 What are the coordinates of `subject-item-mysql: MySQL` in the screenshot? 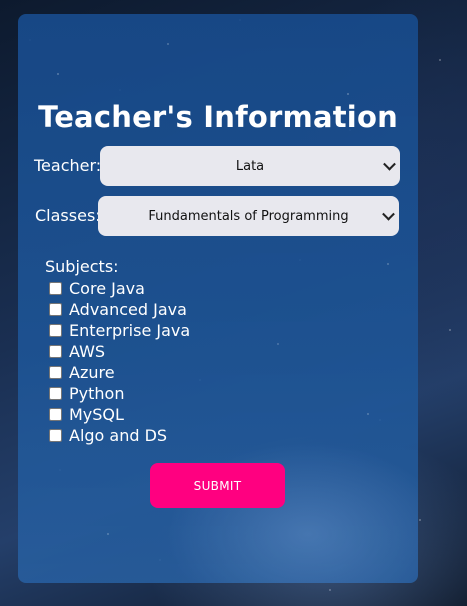 It's located at (119, 414).